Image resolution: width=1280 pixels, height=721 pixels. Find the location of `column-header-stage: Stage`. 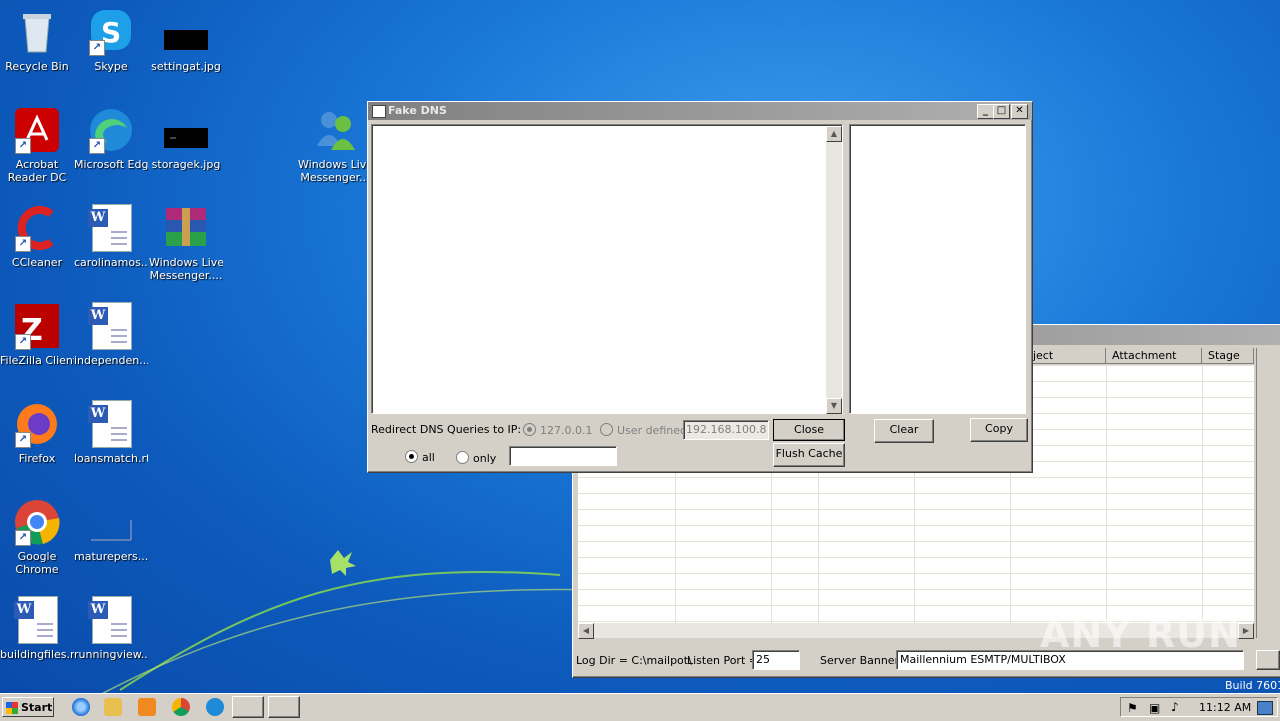

column-header-stage: Stage is located at coordinates (1228, 356).